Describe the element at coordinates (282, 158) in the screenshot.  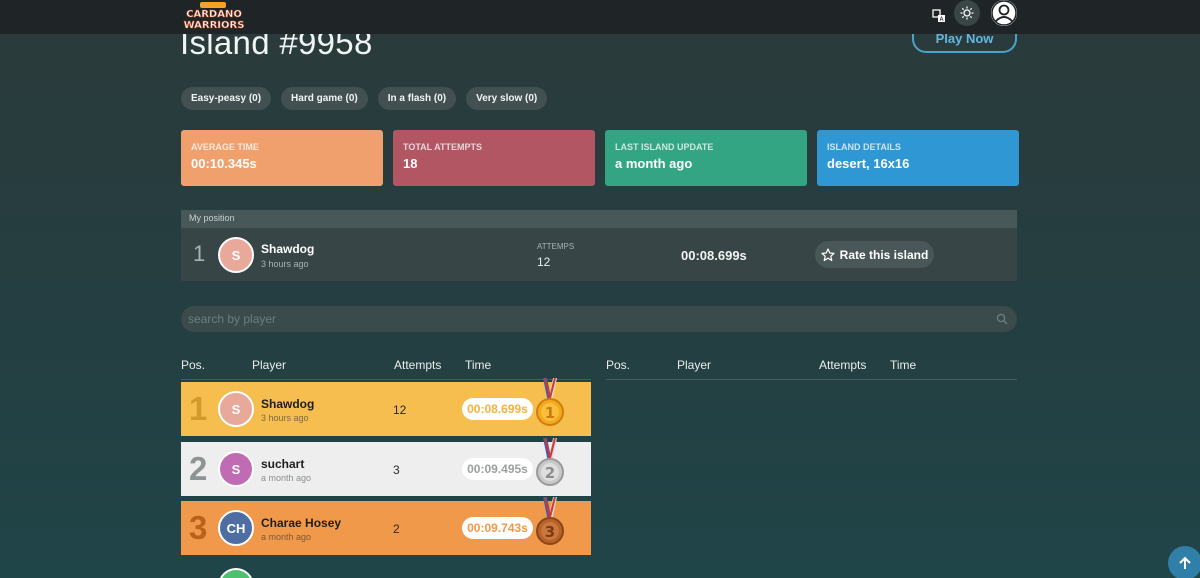
I see `stat-average-time: AVERAGE TIME 00:10.345s` at that location.